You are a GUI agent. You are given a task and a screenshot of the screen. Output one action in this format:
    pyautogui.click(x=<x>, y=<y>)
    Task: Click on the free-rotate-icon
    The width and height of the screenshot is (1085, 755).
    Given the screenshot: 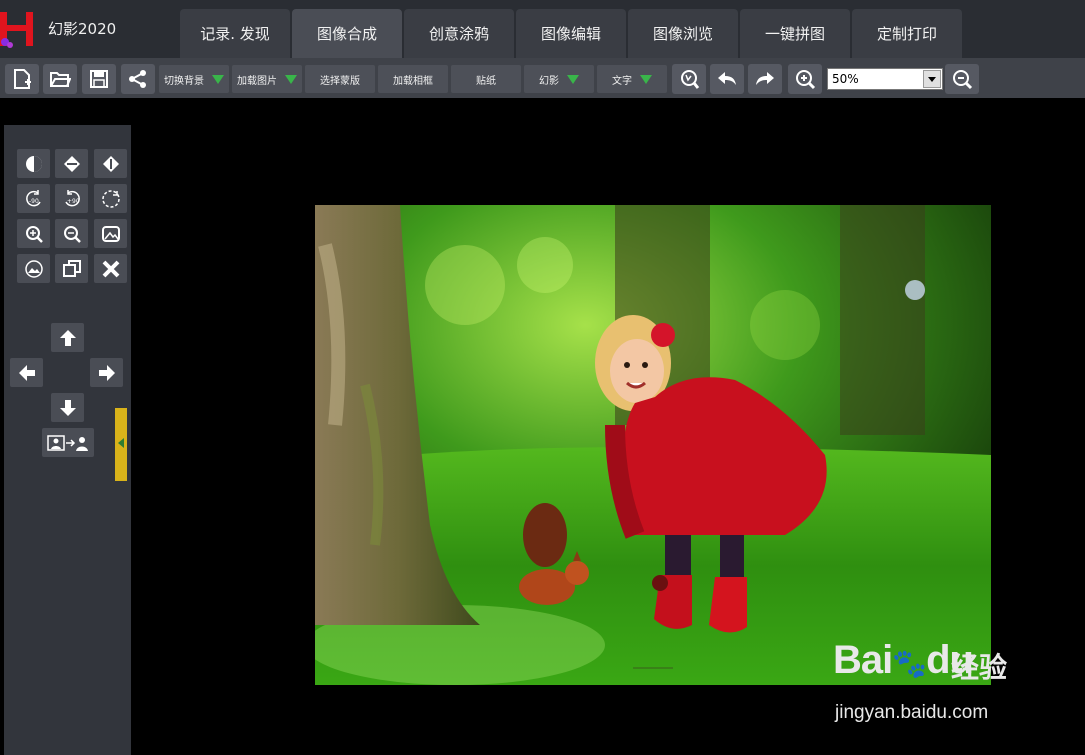 What is the action you would take?
    pyautogui.click(x=110, y=198)
    